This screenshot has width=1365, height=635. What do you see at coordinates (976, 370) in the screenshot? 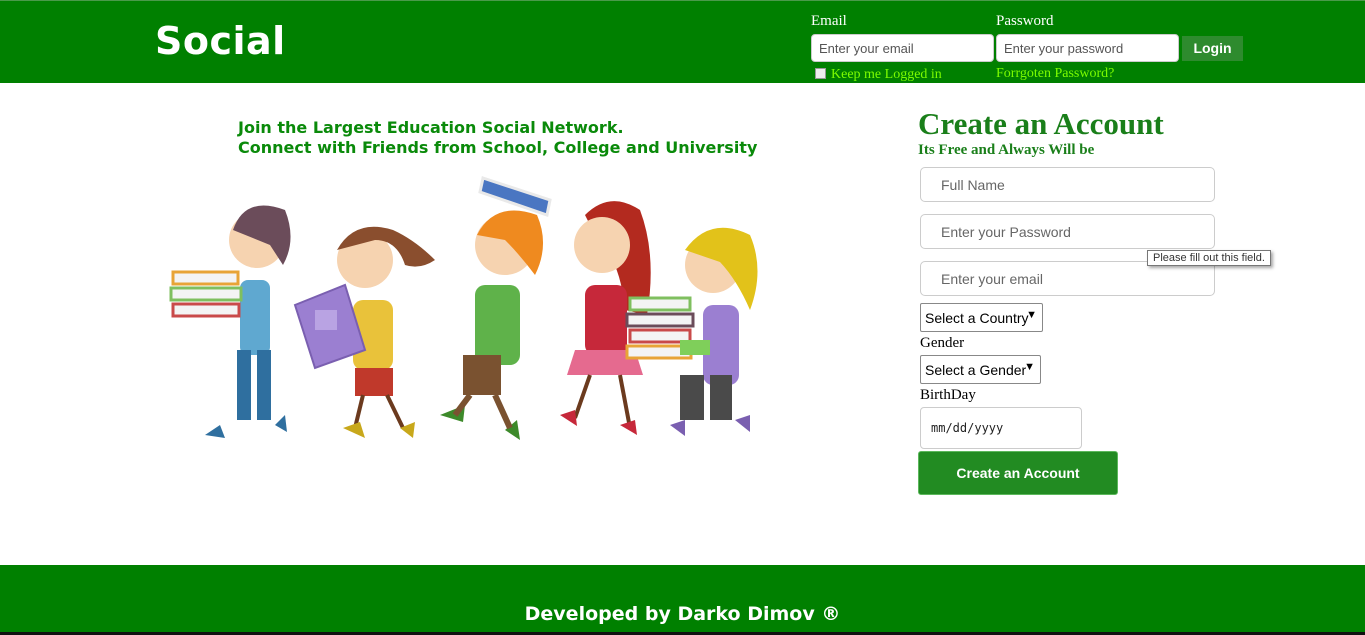
I see `gender-select-value: Select a Gender` at bounding box center [976, 370].